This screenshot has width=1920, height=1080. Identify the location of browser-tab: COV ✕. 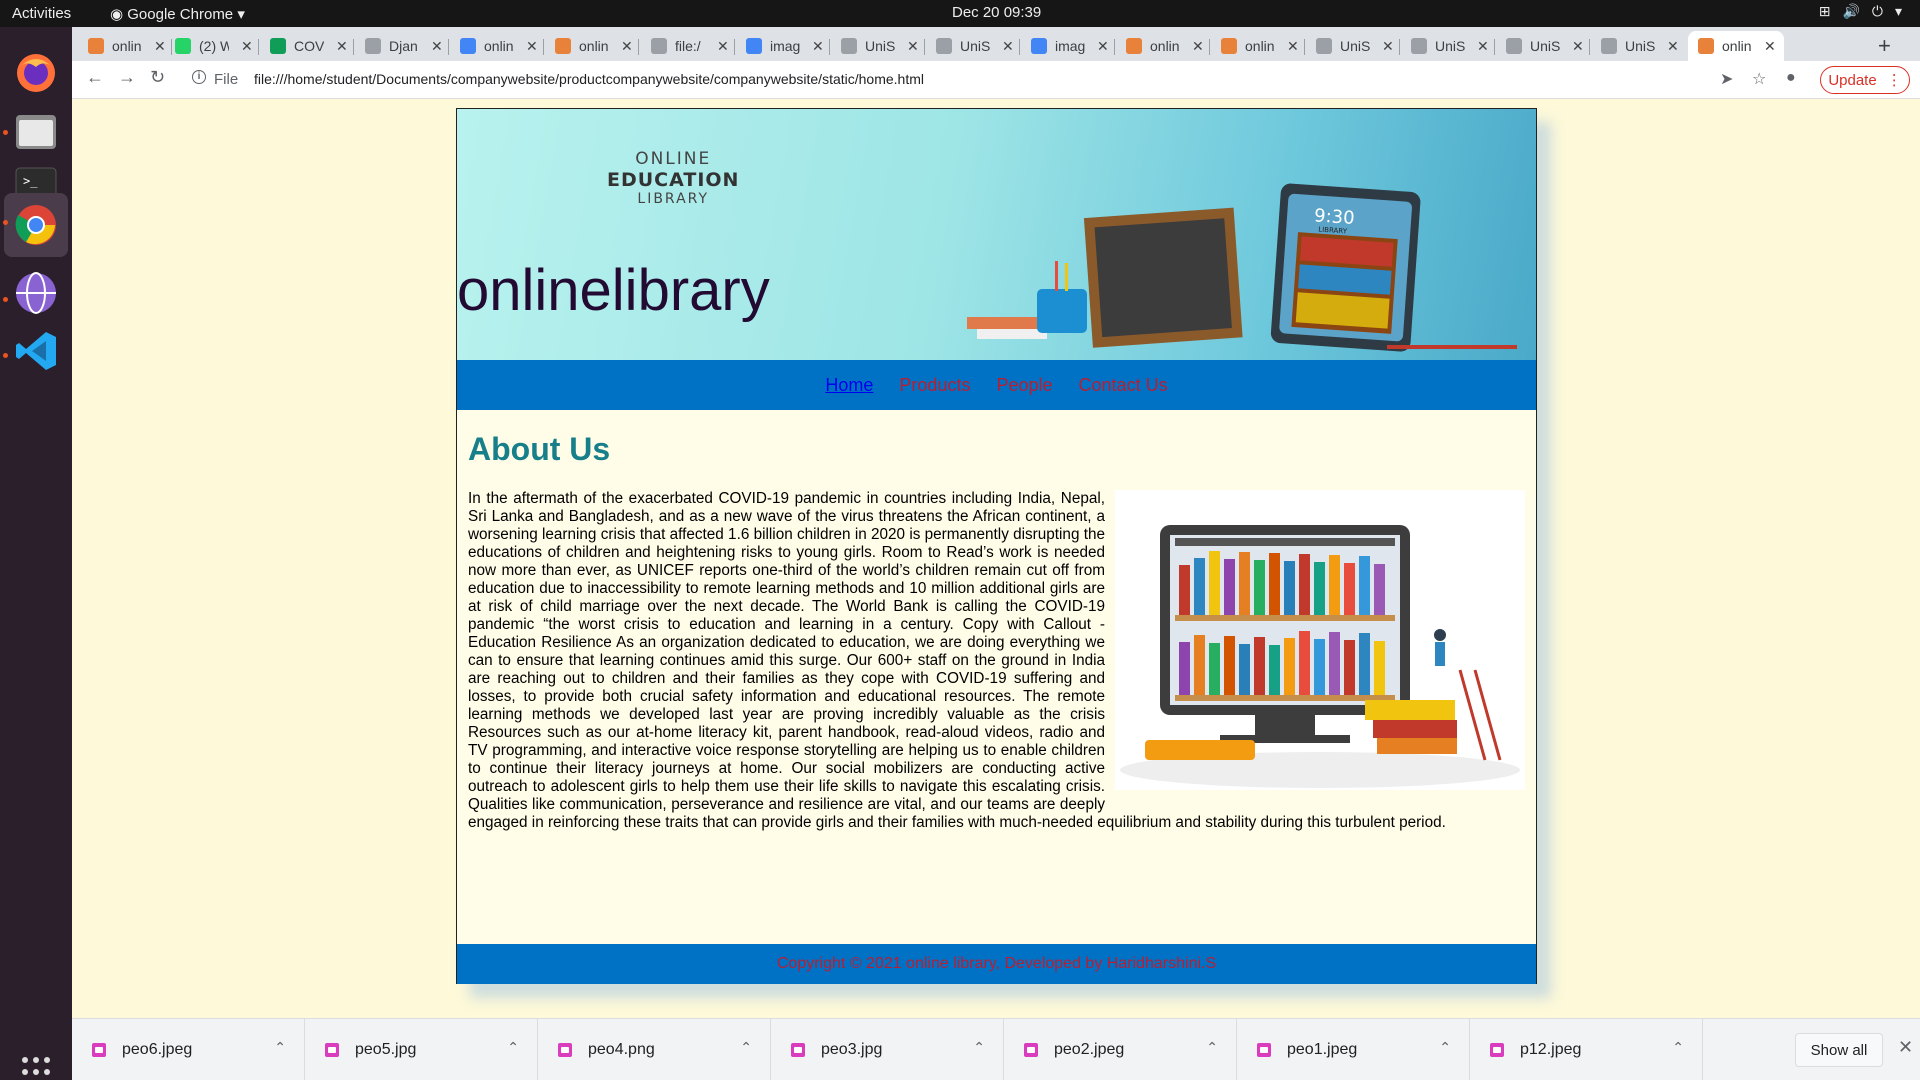
(306, 46).